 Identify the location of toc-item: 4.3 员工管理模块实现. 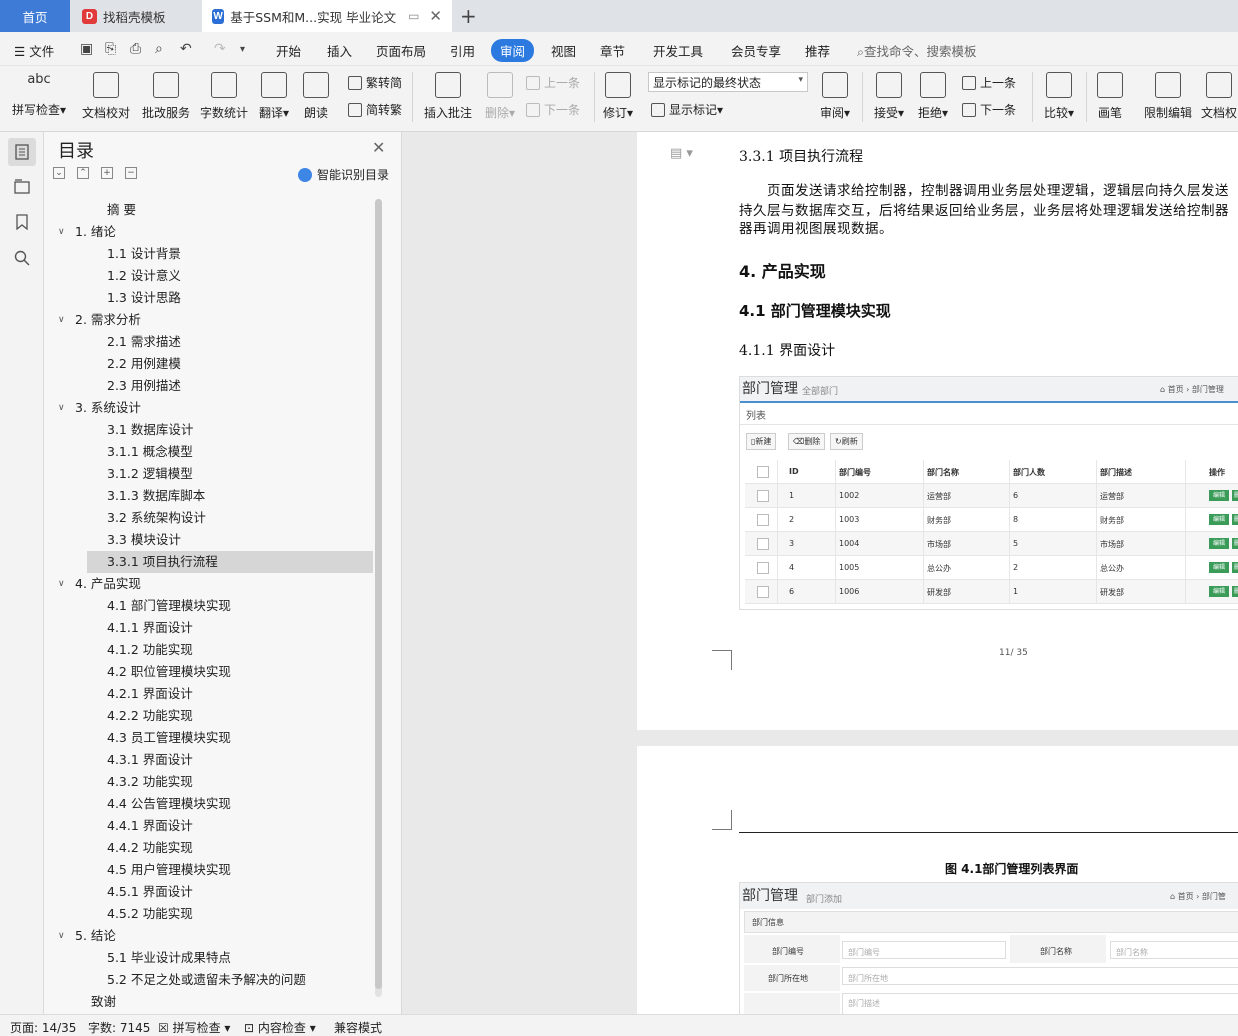
(169, 738).